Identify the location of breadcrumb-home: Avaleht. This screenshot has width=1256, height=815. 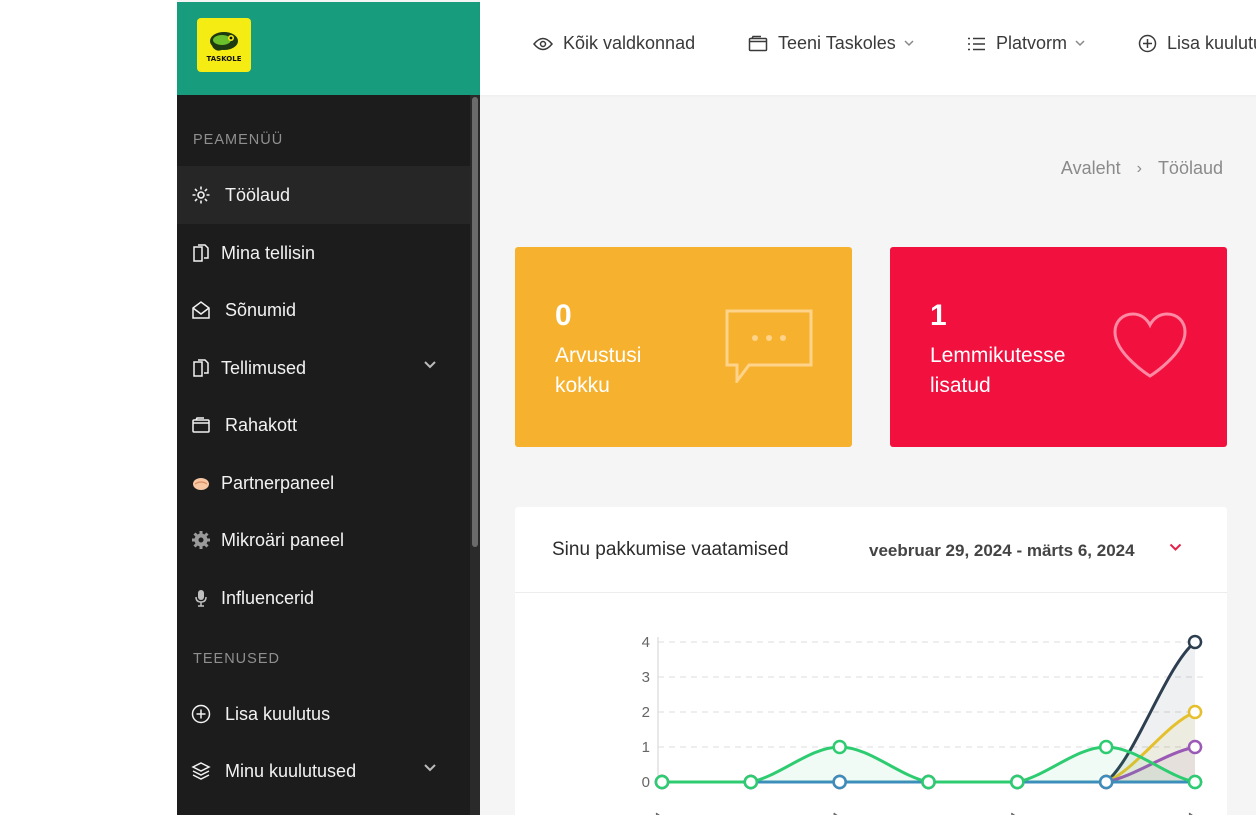
(1091, 168).